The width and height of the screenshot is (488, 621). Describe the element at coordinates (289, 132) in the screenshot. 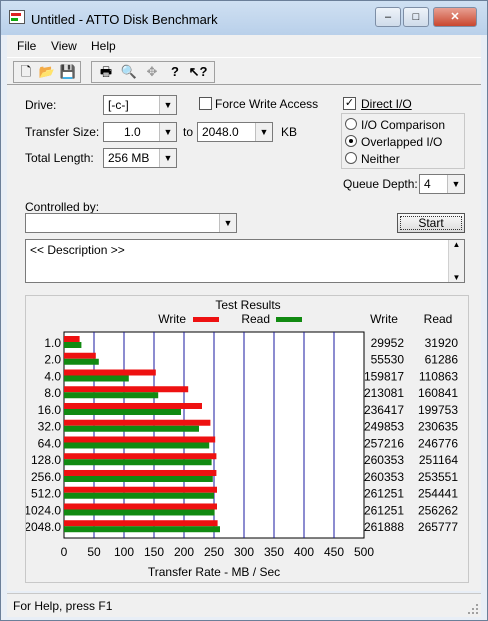

I see `transfer-unit-label: KB` at that location.